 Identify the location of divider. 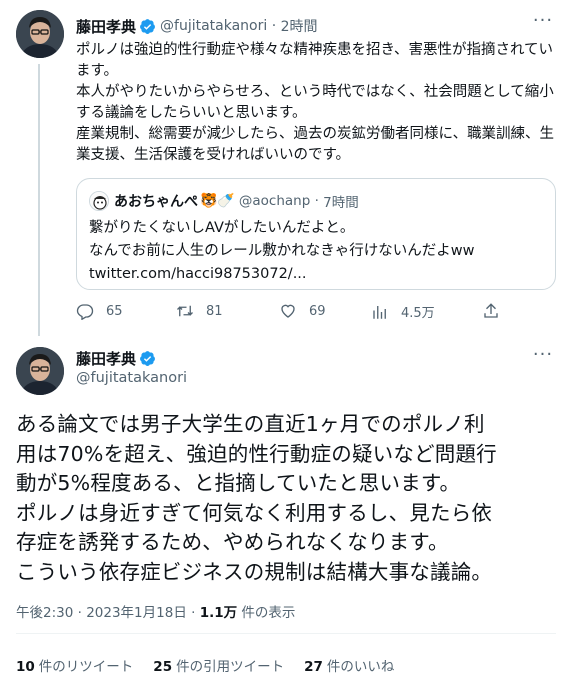
(286, 633).